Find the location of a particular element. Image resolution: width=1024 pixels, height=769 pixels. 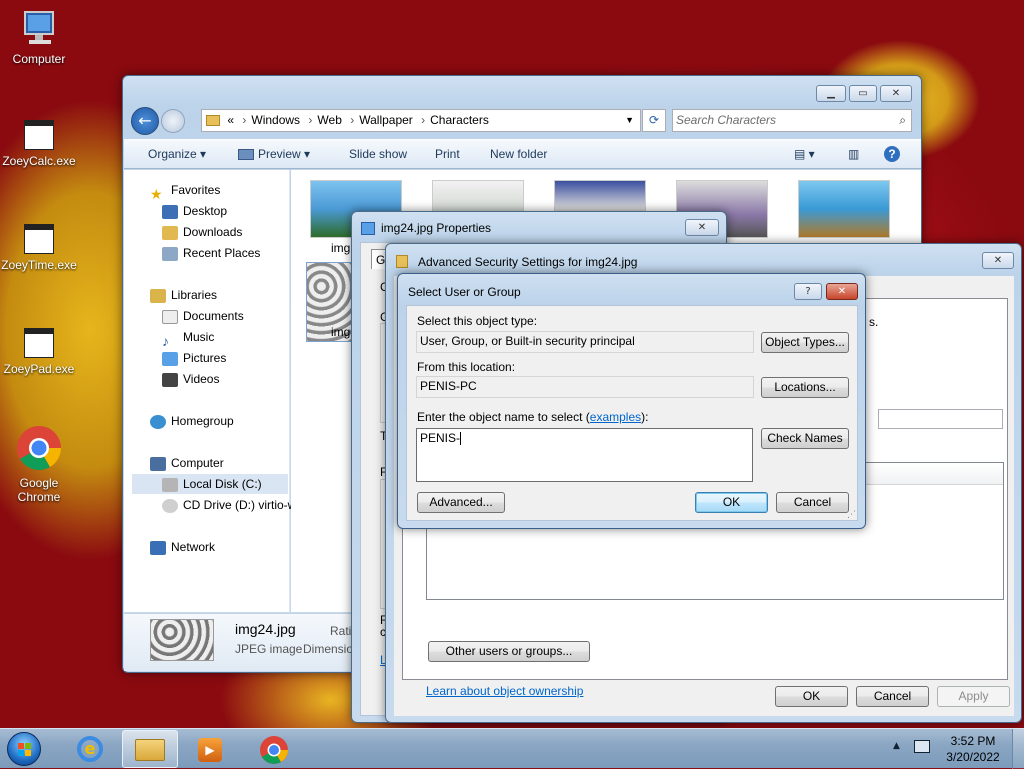

desktop-icon-label: Computer is located at coordinates (39, 59).